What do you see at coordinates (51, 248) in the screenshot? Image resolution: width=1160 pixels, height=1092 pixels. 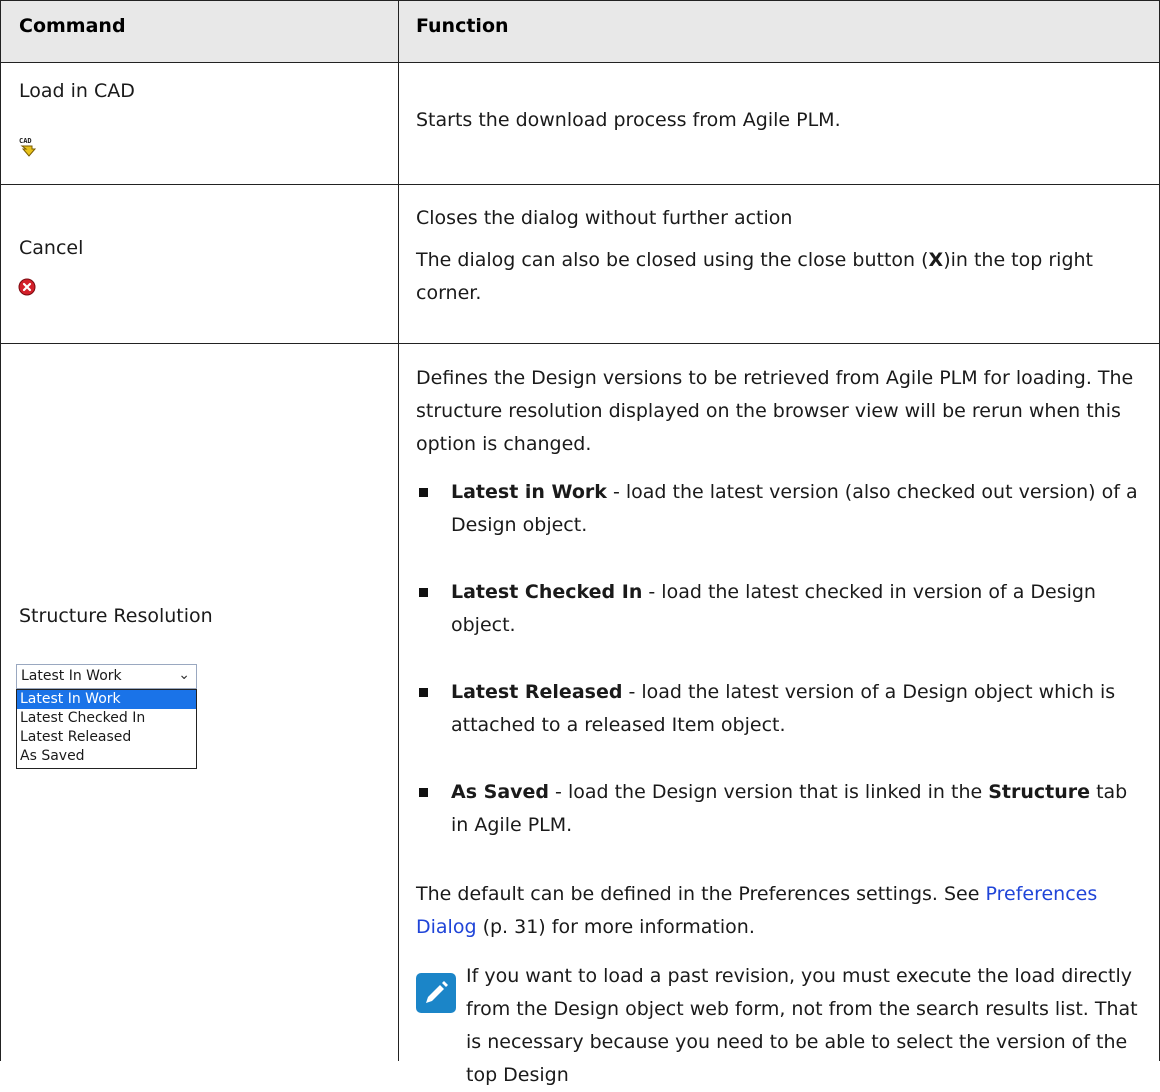 I see `command-cancel: Cancel` at bounding box center [51, 248].